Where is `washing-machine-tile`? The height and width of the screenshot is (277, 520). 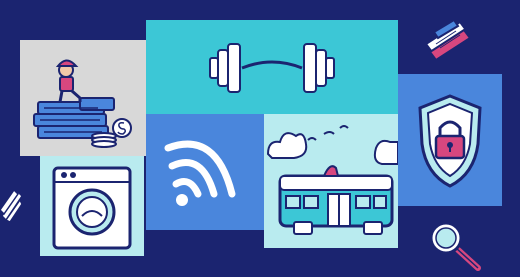
washing-machine-tile is located at coordinates (92, 206).